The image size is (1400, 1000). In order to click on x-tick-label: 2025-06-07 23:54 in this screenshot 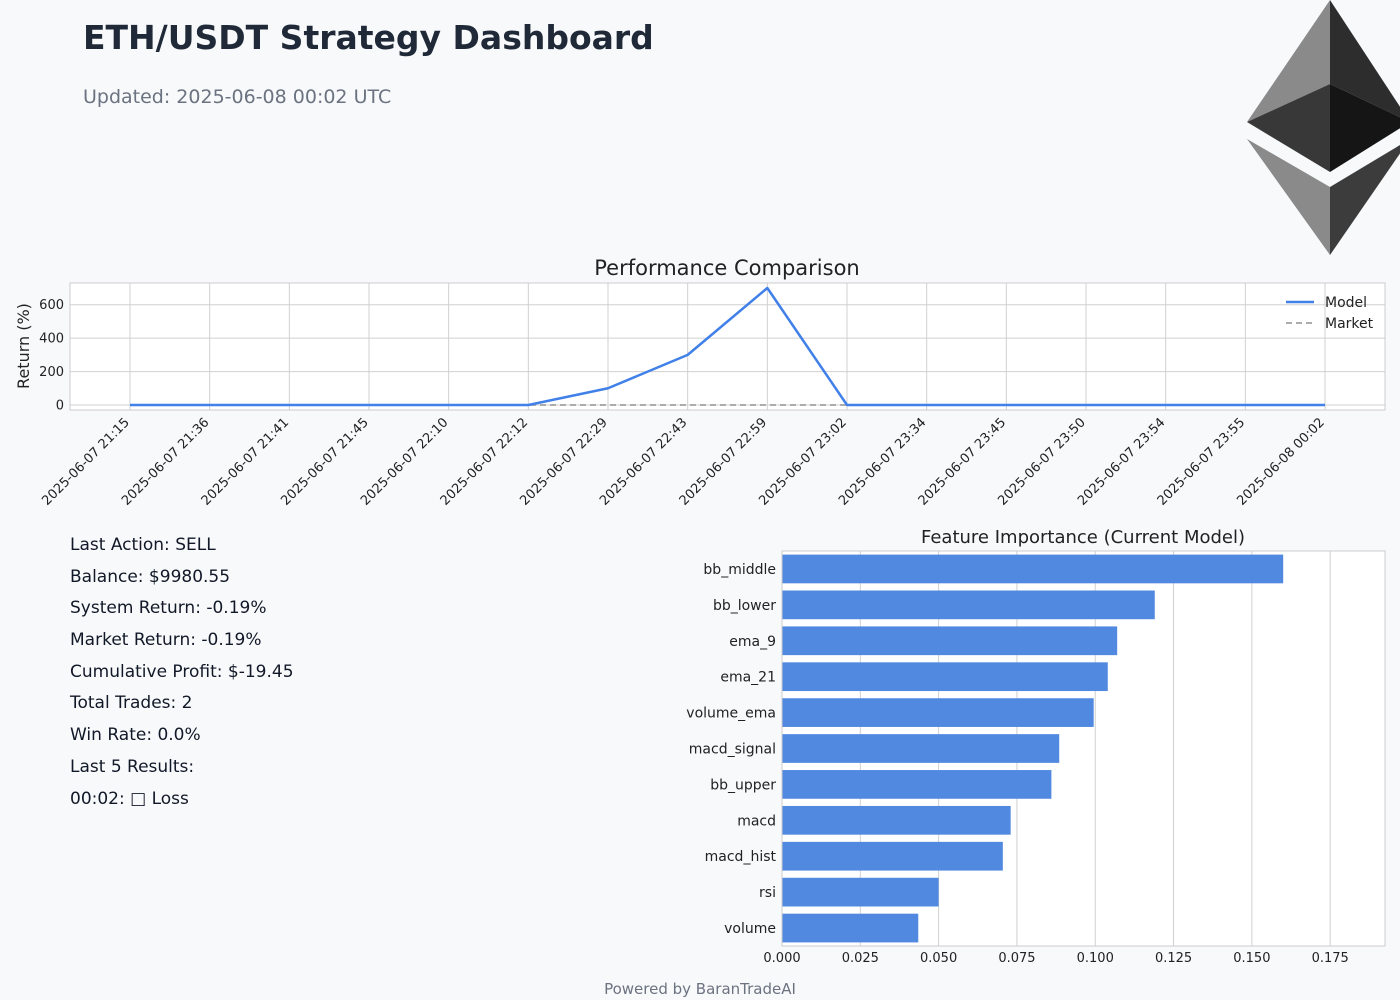, I will do `click(1121, 461)`.